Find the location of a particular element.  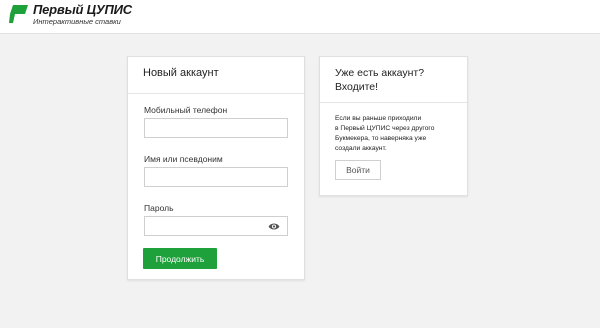

site-logo: Первый ЦУПИС Интерактивные ставки is located at coordinates (70, 14).